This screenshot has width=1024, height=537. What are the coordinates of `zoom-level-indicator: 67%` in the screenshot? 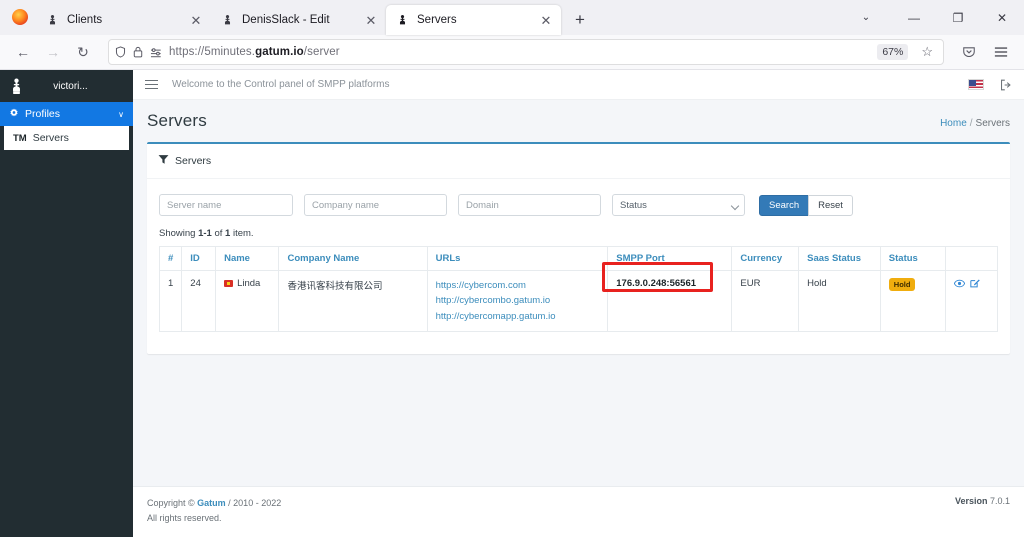 It's located at (893, 52).